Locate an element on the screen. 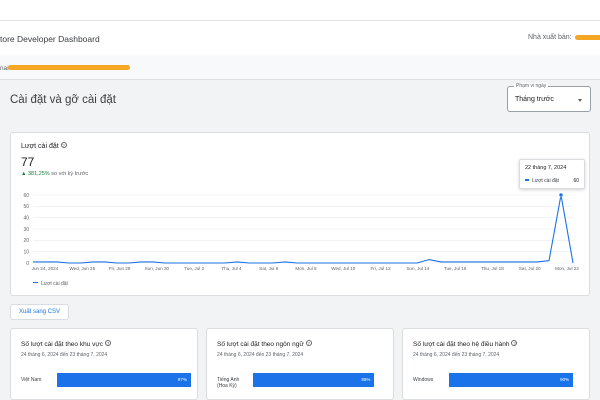  region-card-title: Số lượt cài đặt theo khu vực? is located at coordinates (66, 344).